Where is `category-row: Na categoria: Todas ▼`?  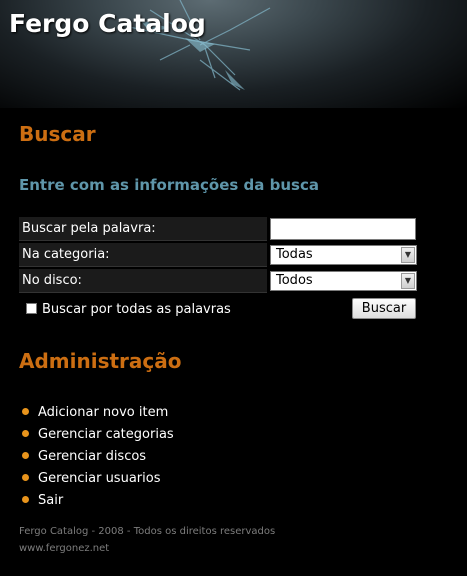 category-row: Na categoria: Todas ▼ is located at coordinates (219, 255).